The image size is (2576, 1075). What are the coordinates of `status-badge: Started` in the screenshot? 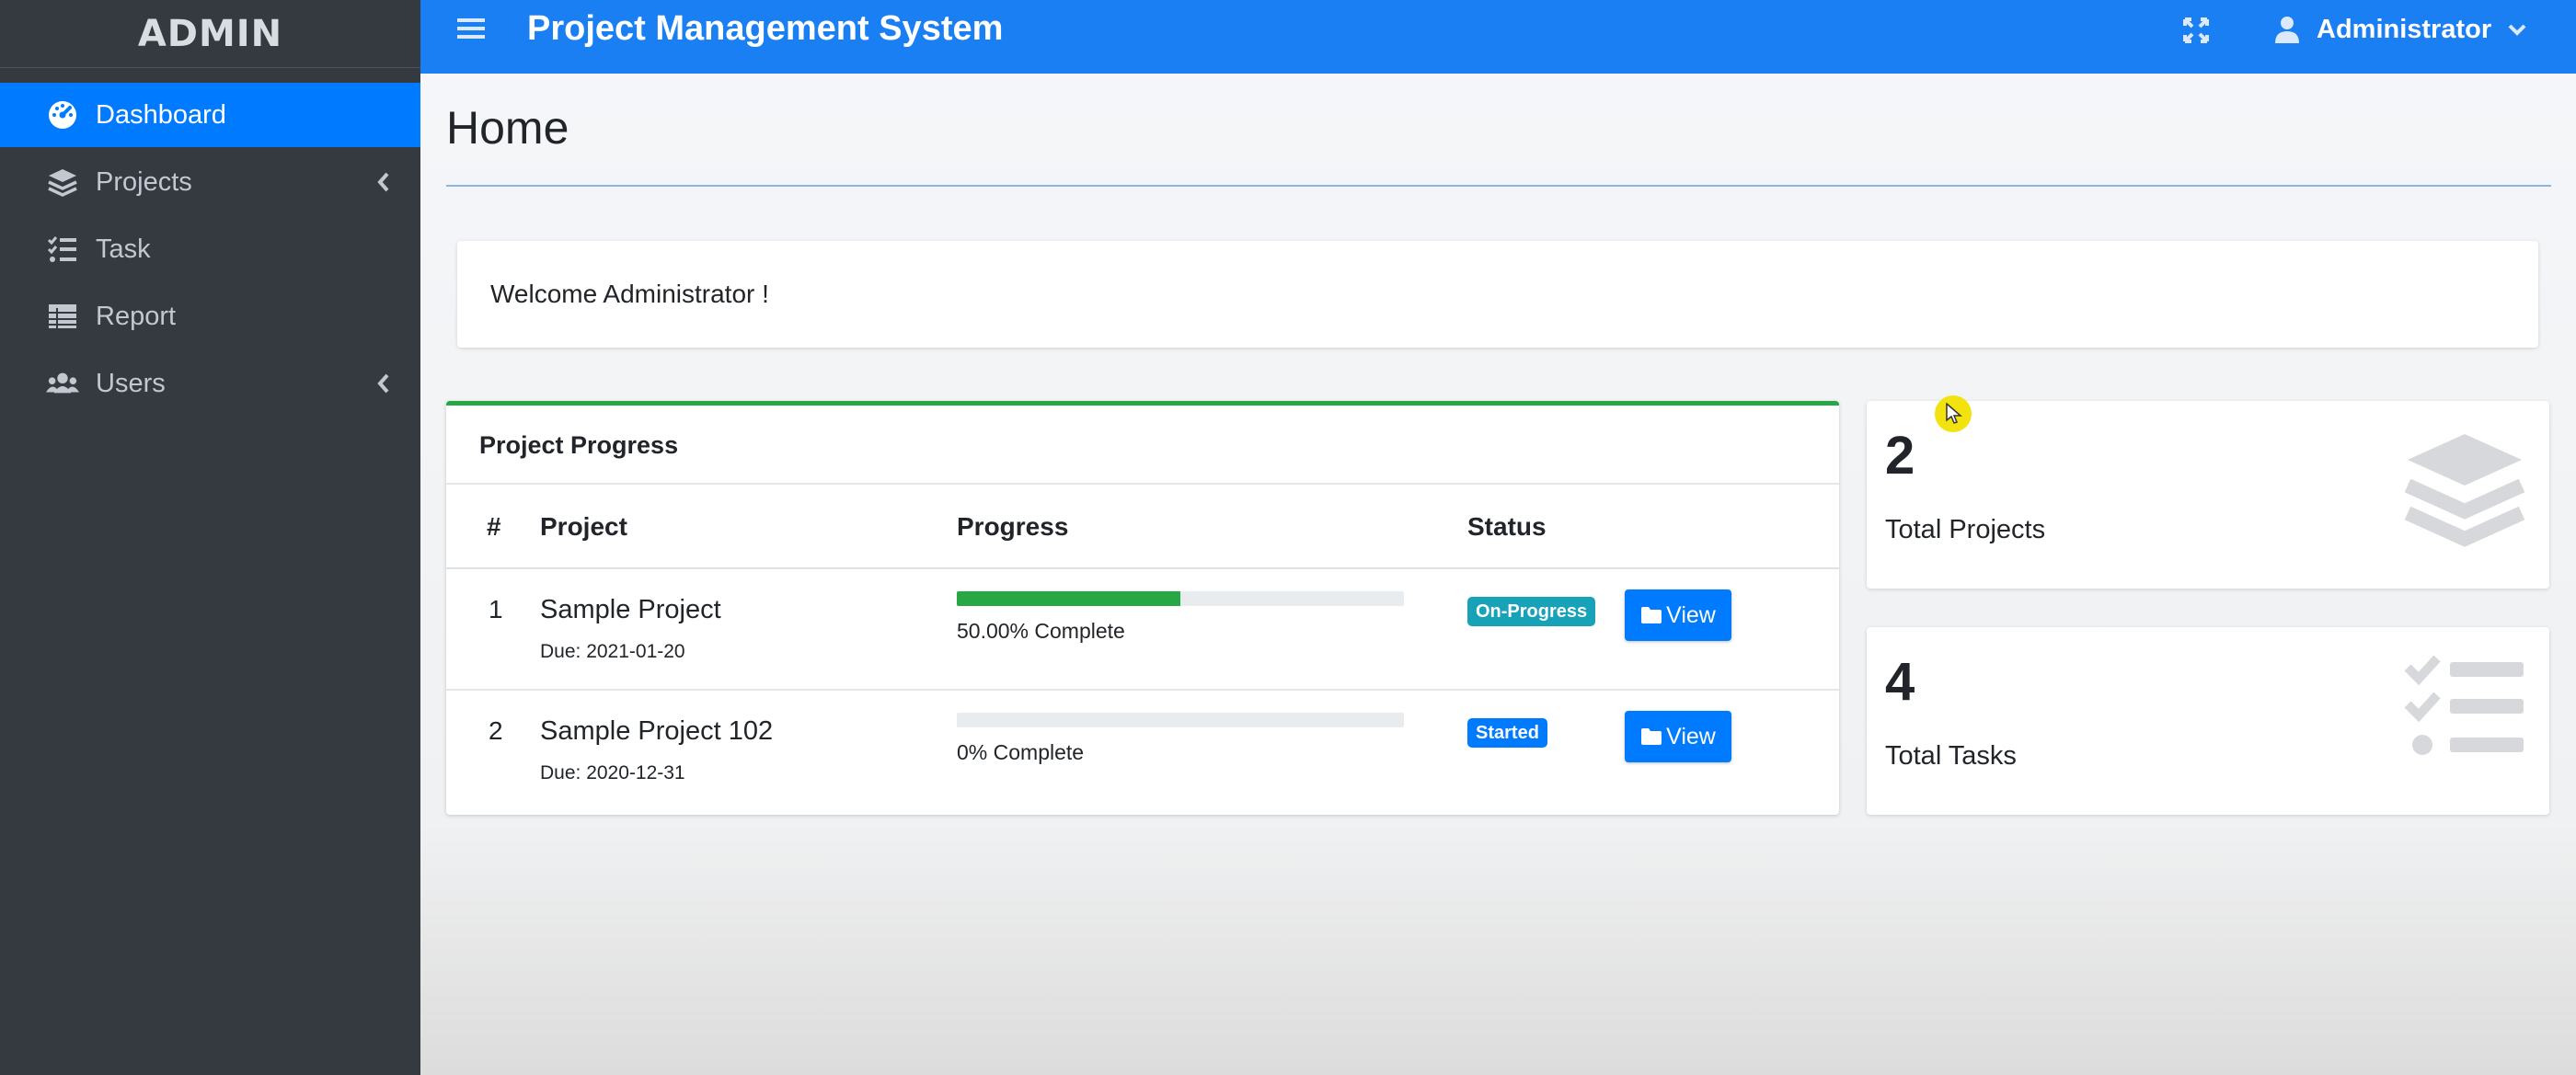 It's located at (1507, 733).